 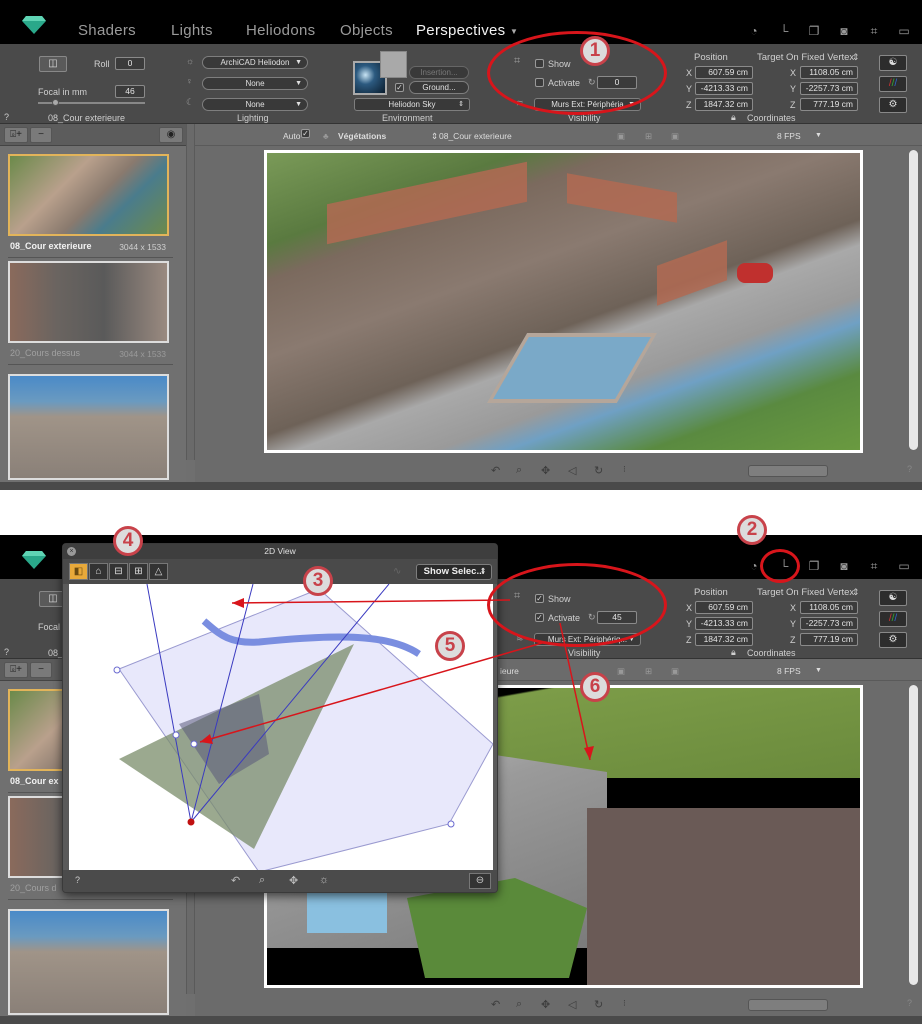 I want to click on annotation-badge: 3, so click(x=318, y=581).